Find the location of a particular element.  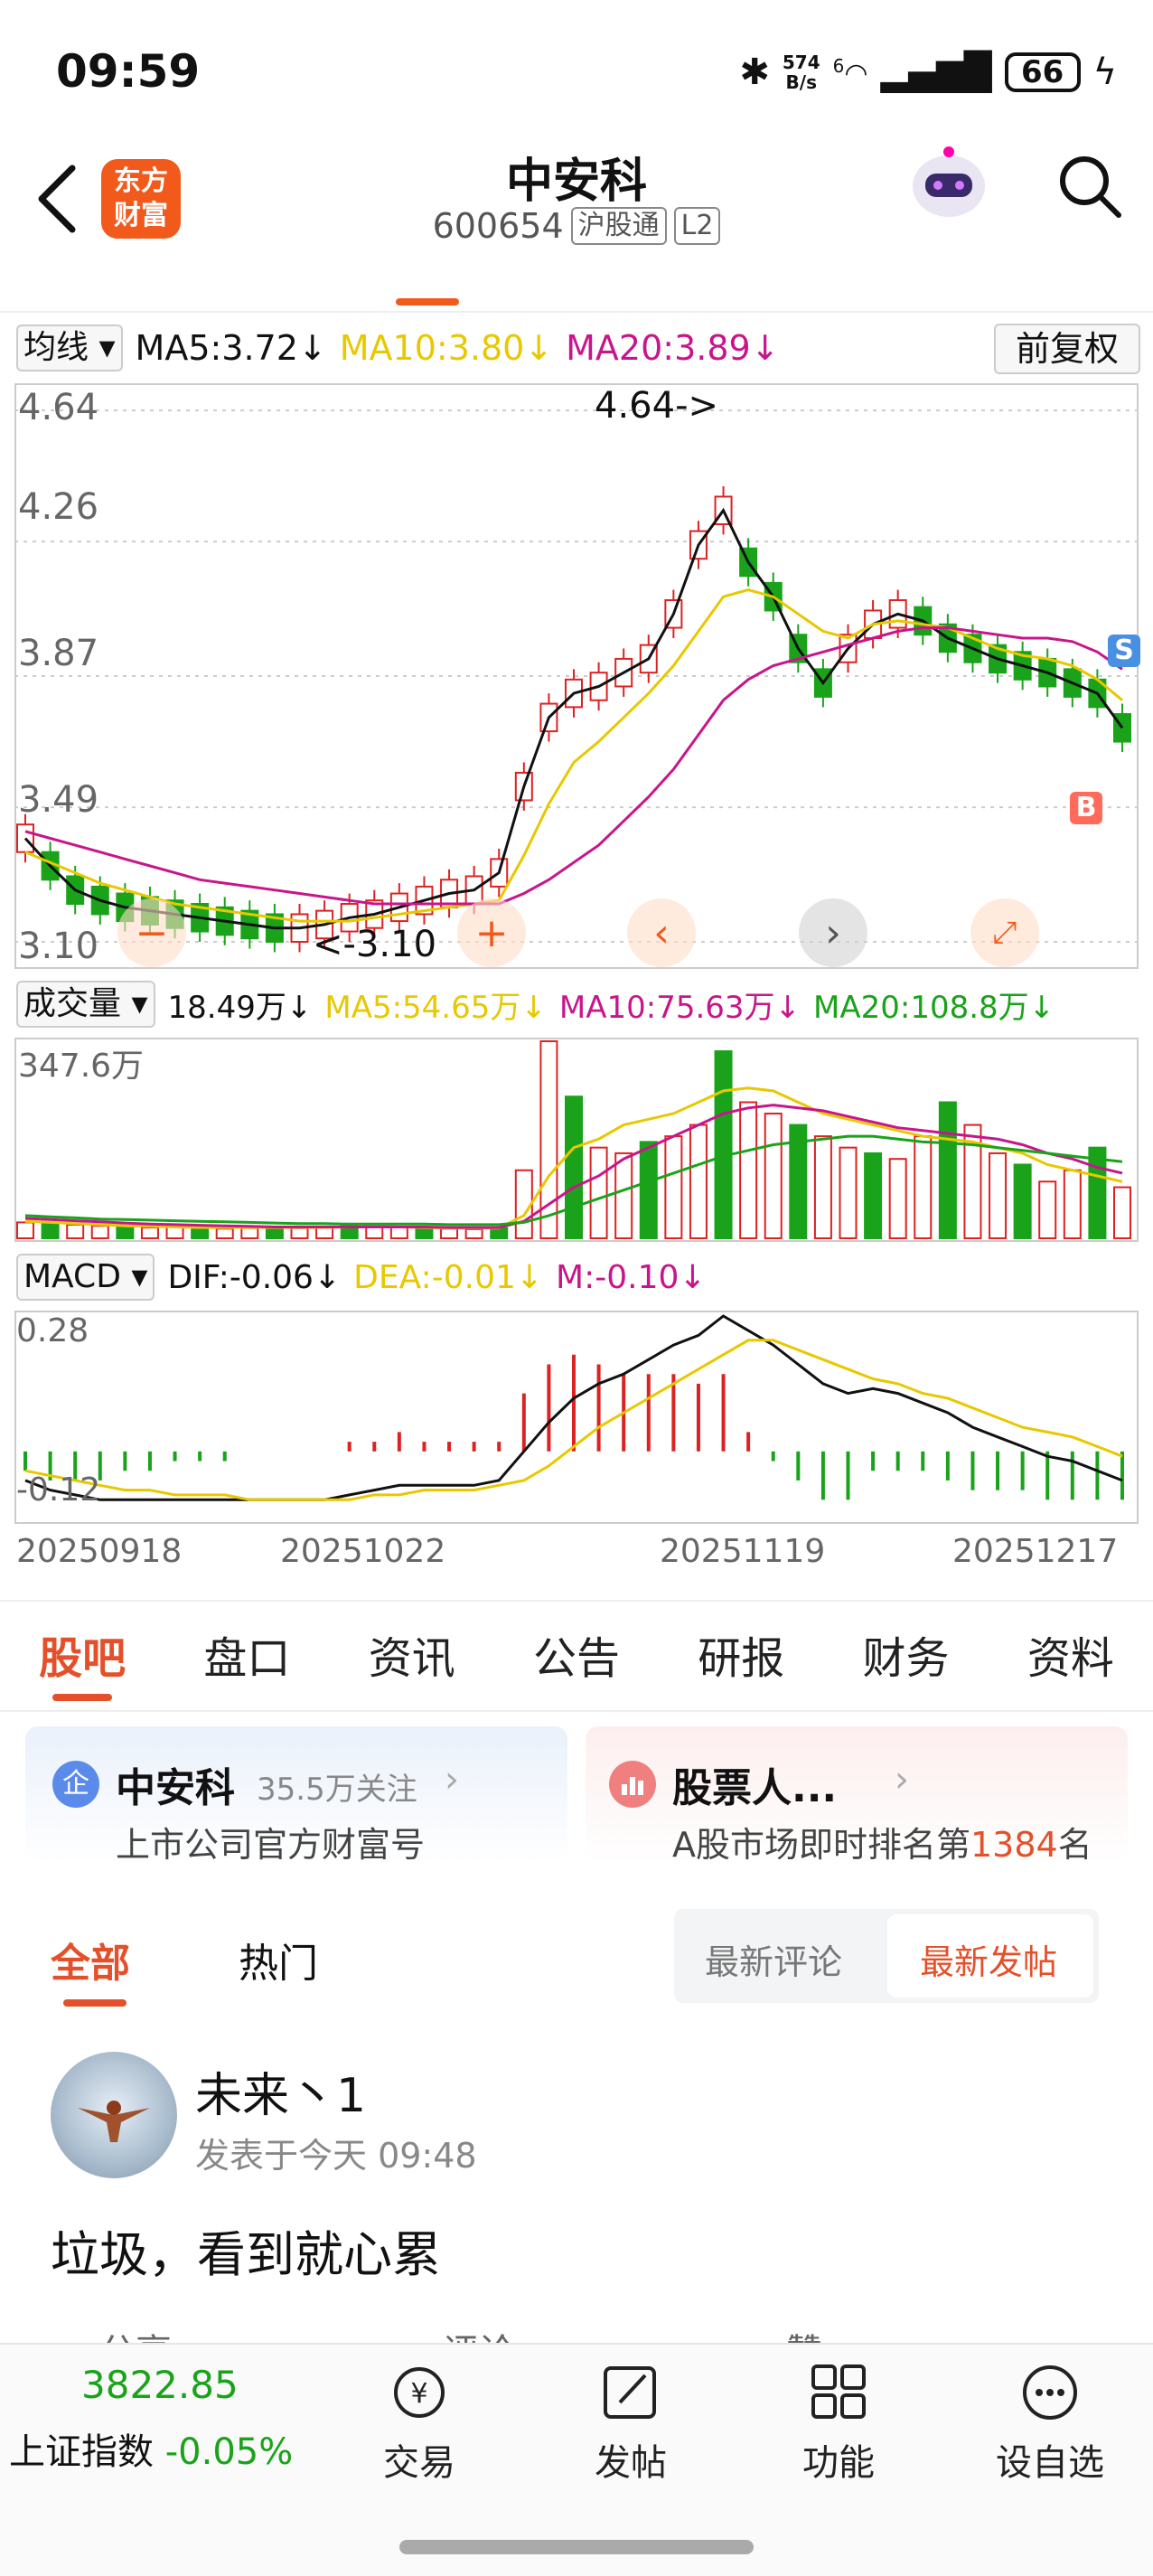

index-value: 3822.85 is located at coordinates (160, 2385).